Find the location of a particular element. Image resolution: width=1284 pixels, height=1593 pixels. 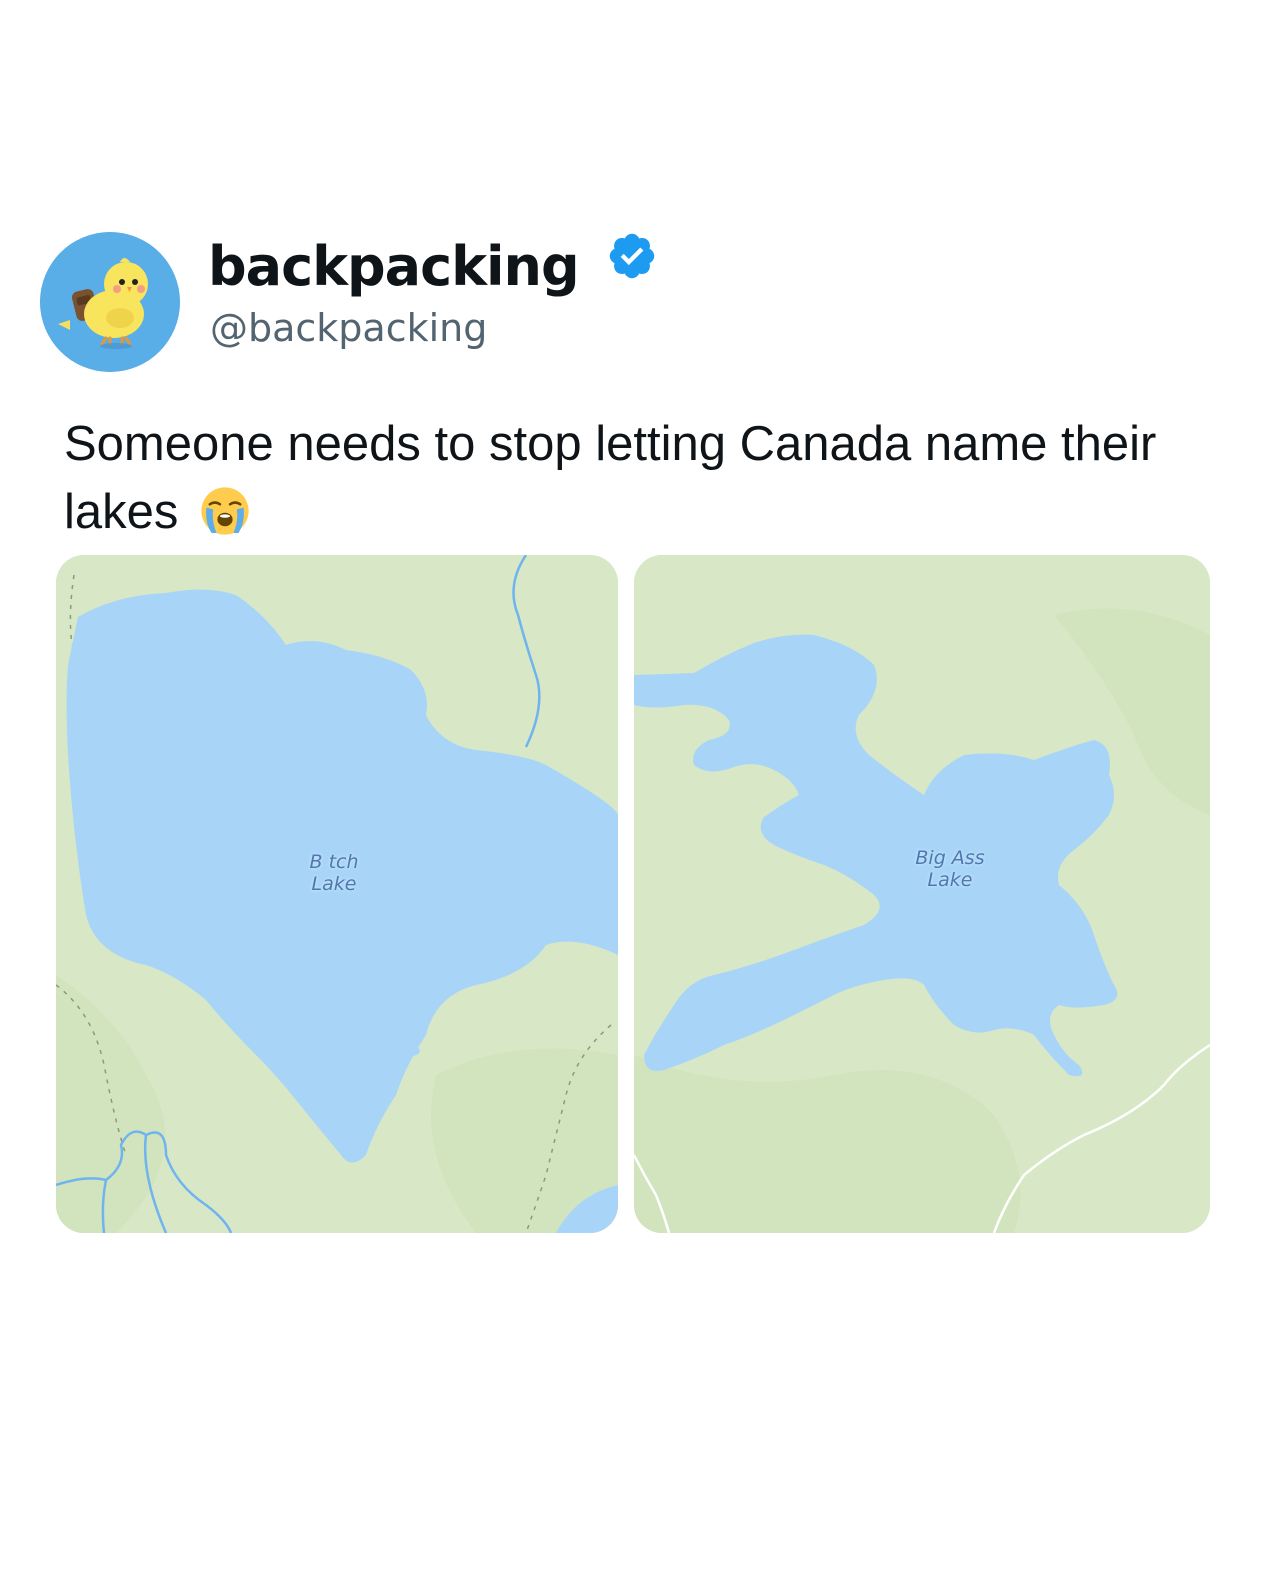

user-handle: @backpacking is located at coordinates (348, 328).